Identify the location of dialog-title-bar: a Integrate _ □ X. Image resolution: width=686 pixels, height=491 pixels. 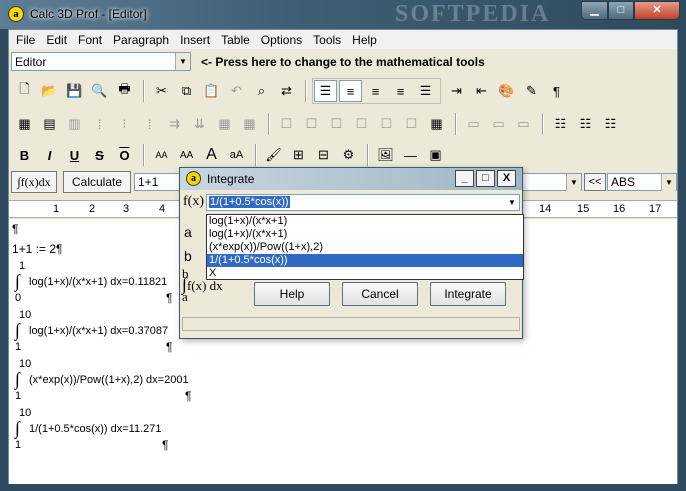
(351, 179).